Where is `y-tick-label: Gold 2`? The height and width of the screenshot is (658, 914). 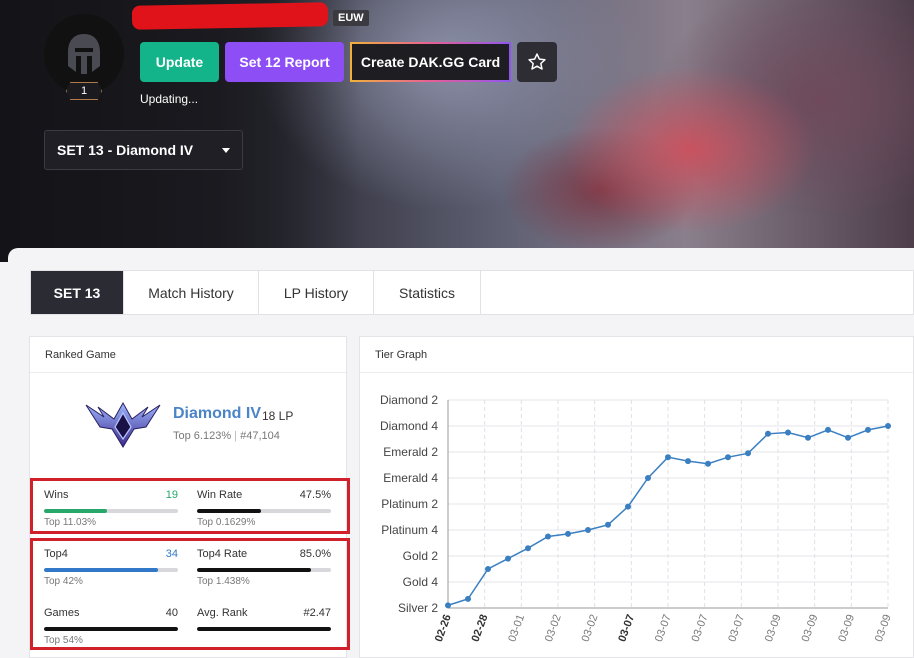
y-tick-label: Gold 2 is located at coordinates (421, 556).